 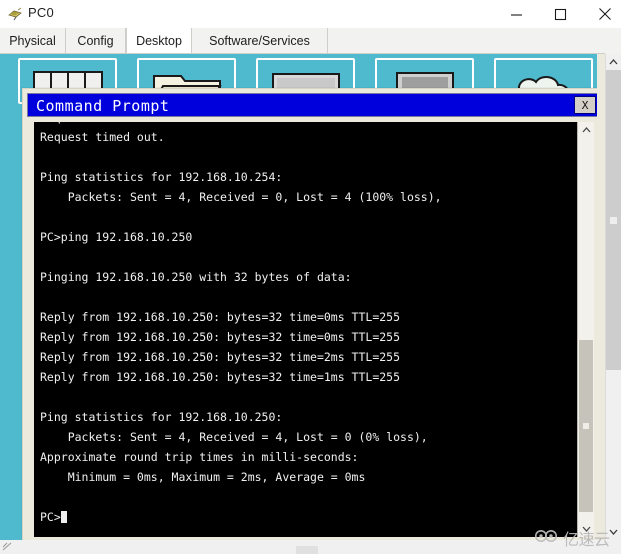 What do you see at coordinates (560, 14) in the screenshot?
I see `maximize-icon` at bounding box center [560, 14].